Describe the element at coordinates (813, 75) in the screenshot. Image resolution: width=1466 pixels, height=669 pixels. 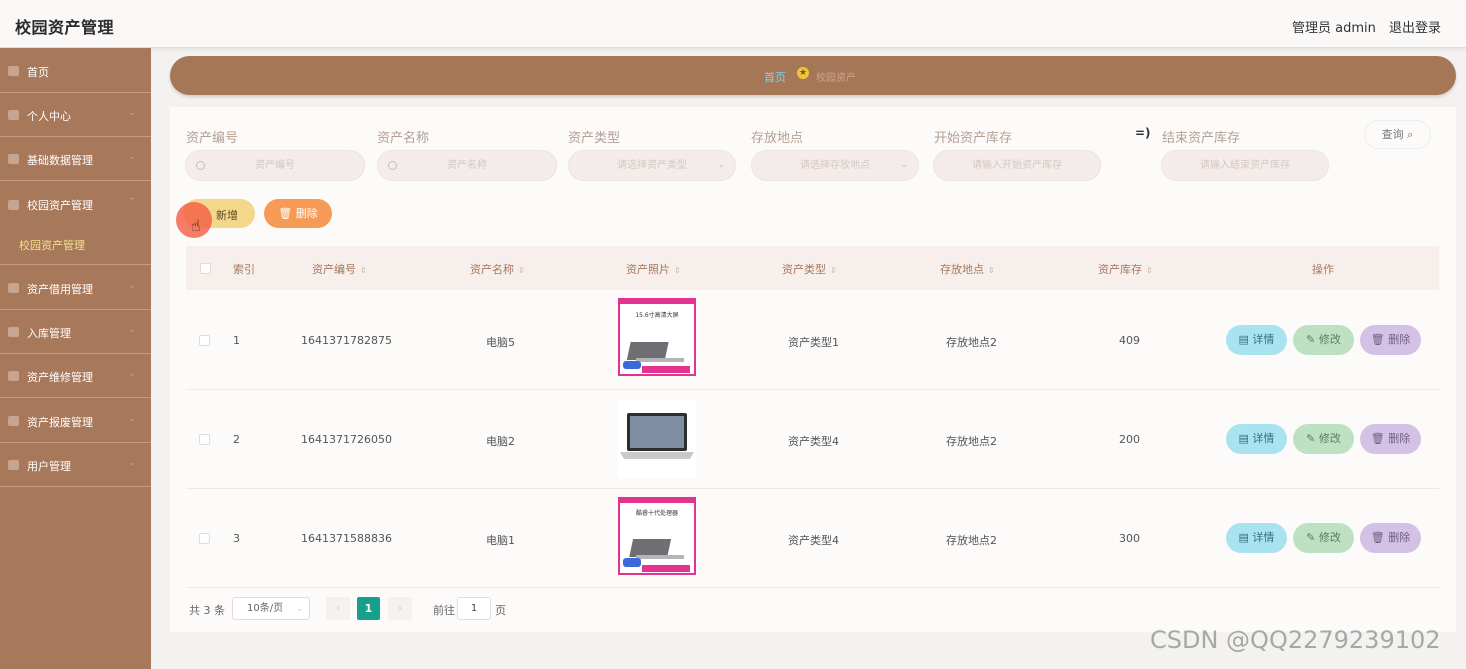
I see `breadcrumb: 首页 ★ 校园资产` at that location.